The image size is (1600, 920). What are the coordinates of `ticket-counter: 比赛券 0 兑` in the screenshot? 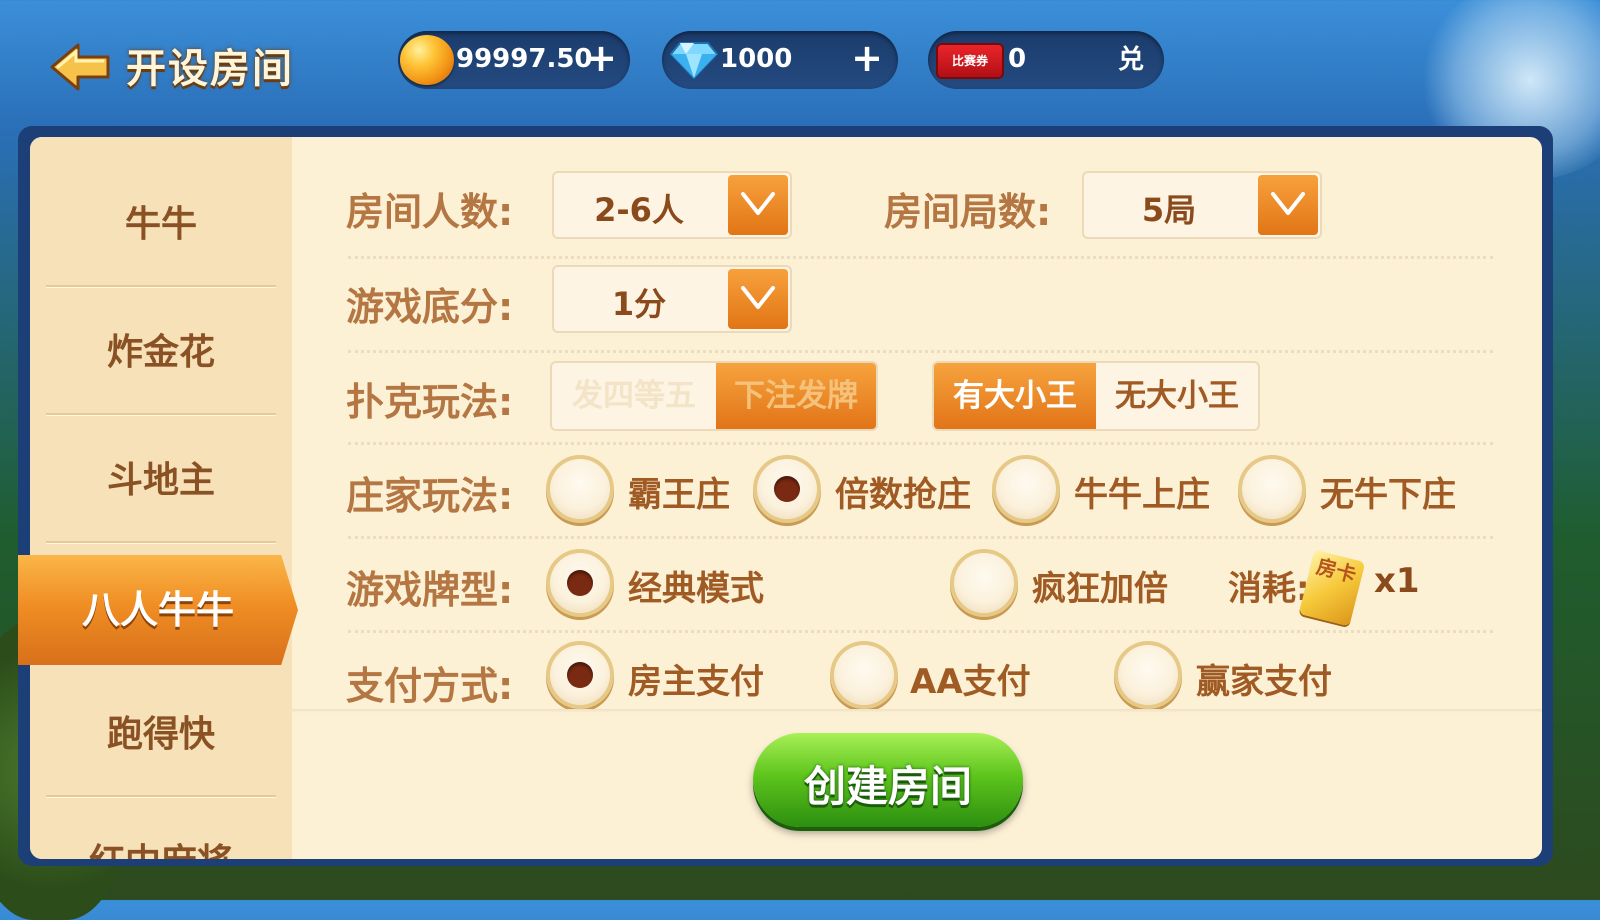 It's located at (1046, 60).